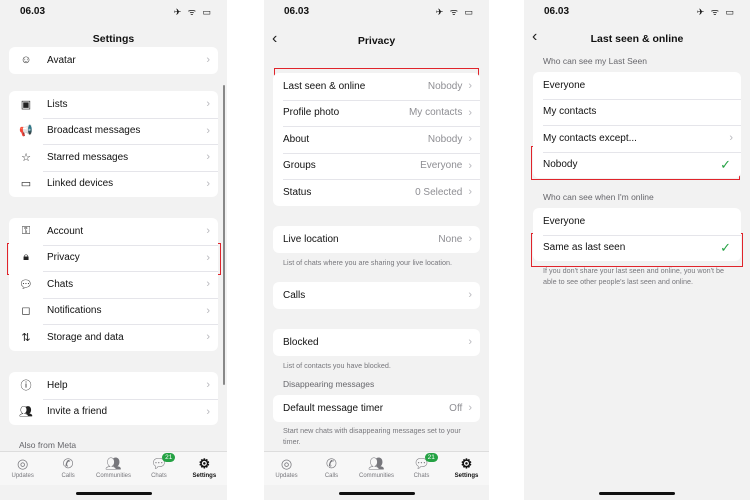 The image size is (750, 500). What do you see at coordinates (445, 86) in the screenshot?
I see `item-value: Nobody` at bounding box center [445, 86].